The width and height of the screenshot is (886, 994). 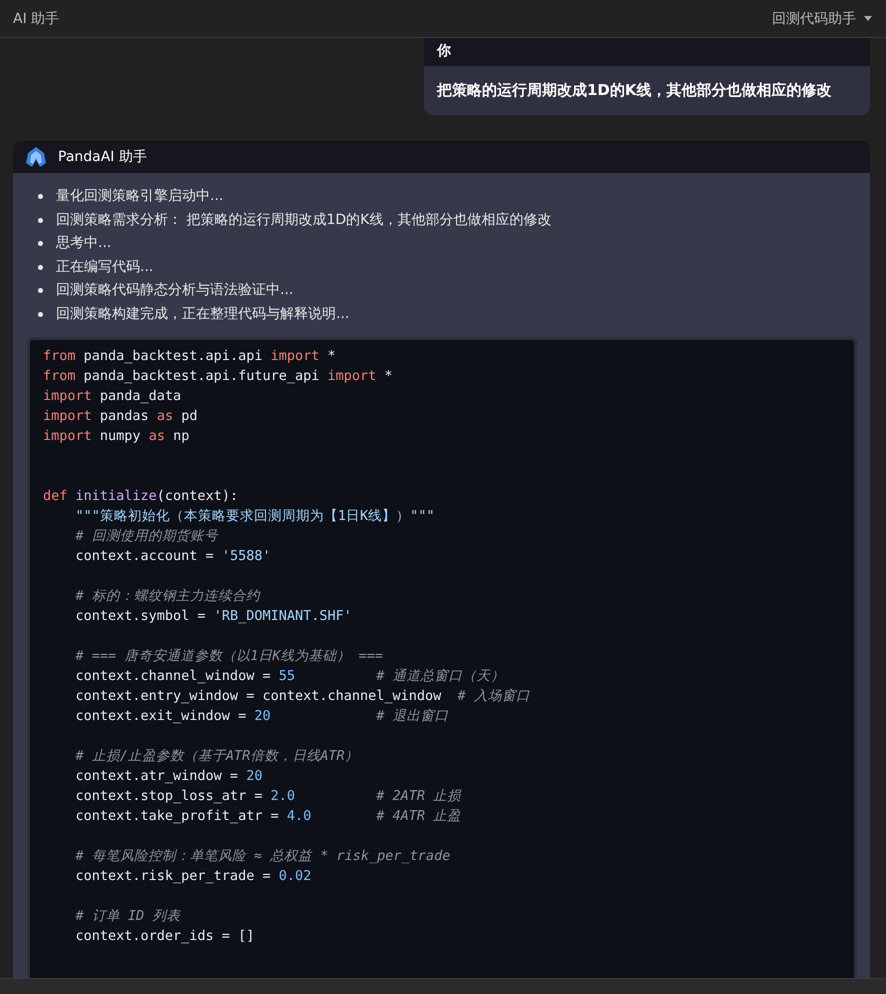 What do you see at coordinates (217, 756) in the screenshot?
I see `code-line: # 止损/止盈参数（基于ATR倍数，日线ATR）` at bounding box center [217, 756].